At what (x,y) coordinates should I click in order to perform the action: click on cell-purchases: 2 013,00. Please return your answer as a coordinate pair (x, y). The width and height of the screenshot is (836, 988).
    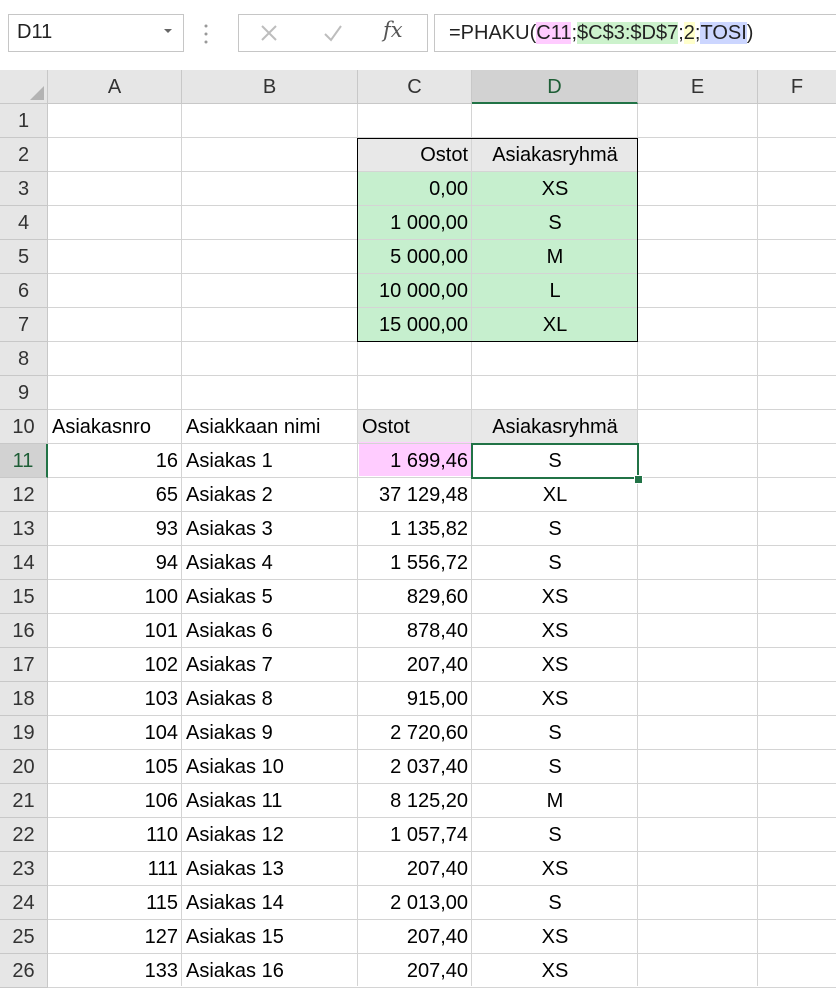
    Looking at the image, I should click on (415, 903).